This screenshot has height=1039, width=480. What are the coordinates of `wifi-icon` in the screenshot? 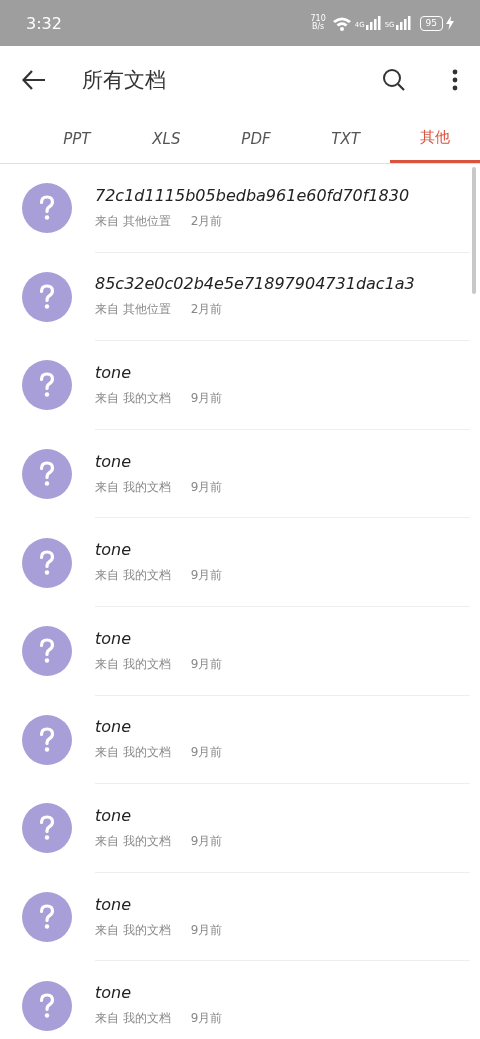 It's located at (341, 23).